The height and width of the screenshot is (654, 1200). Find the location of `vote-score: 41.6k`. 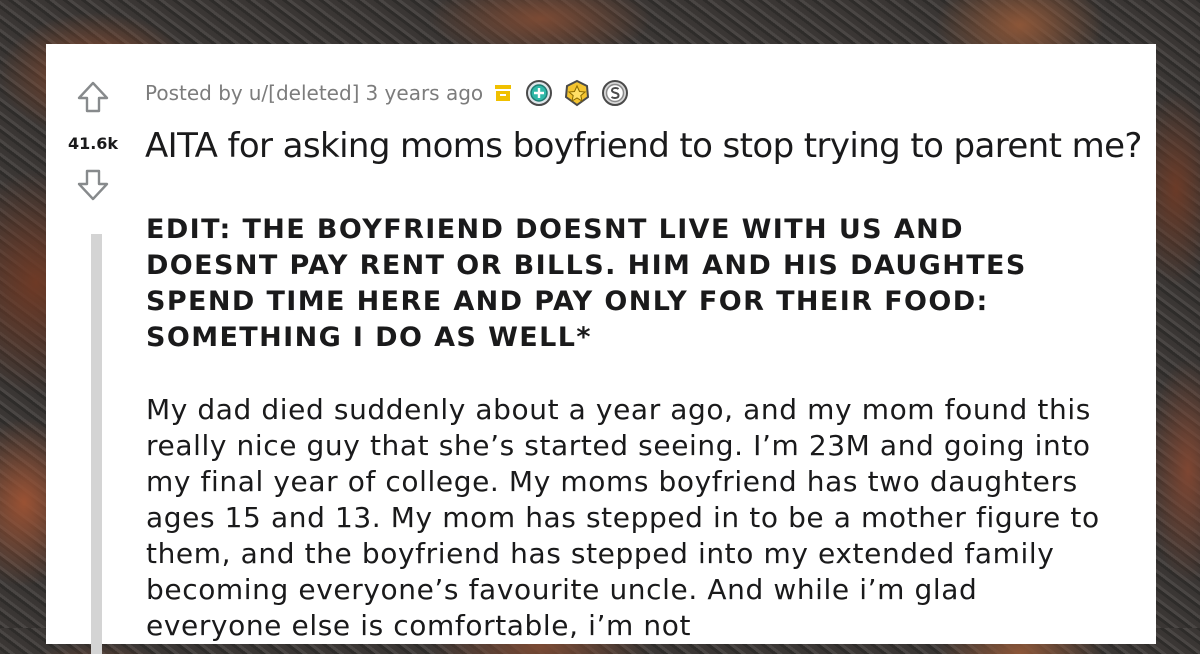

vote-score: 41.6k is located at coordinates (93, 143).